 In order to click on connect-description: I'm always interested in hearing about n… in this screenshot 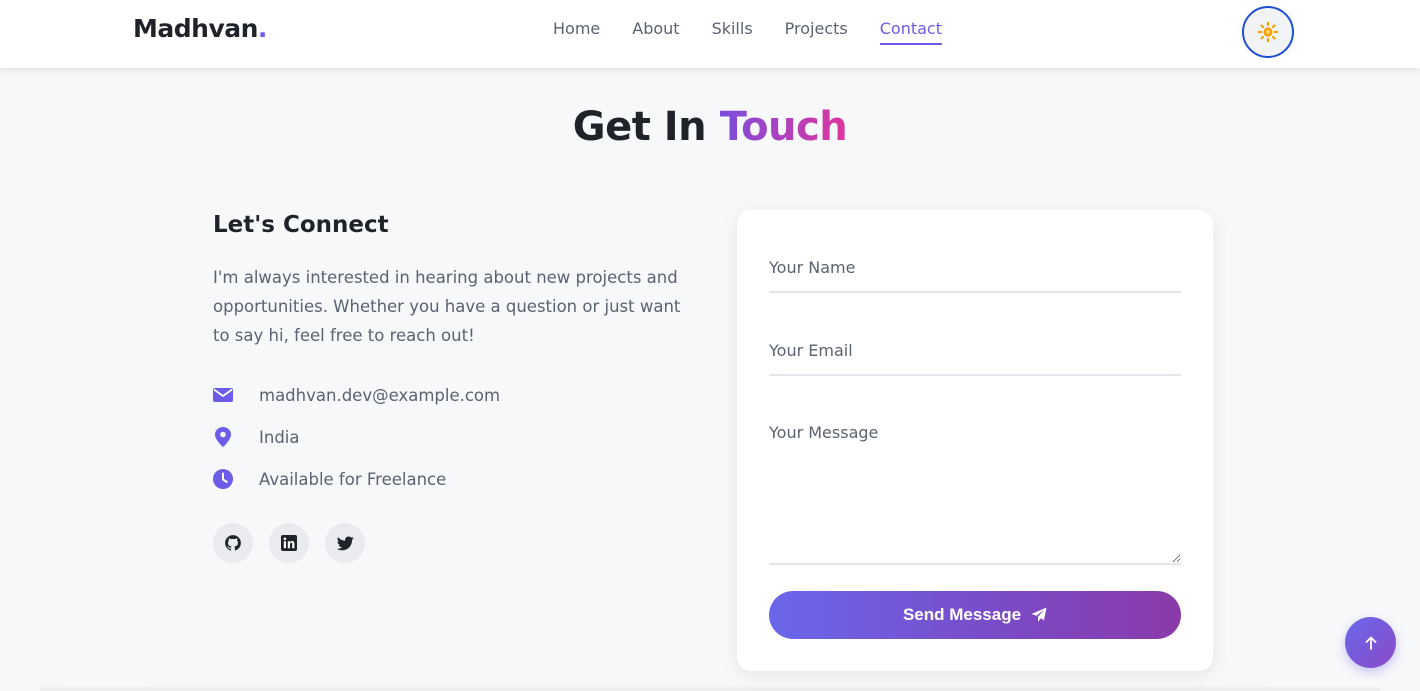, I will do `click(447, 306)`.